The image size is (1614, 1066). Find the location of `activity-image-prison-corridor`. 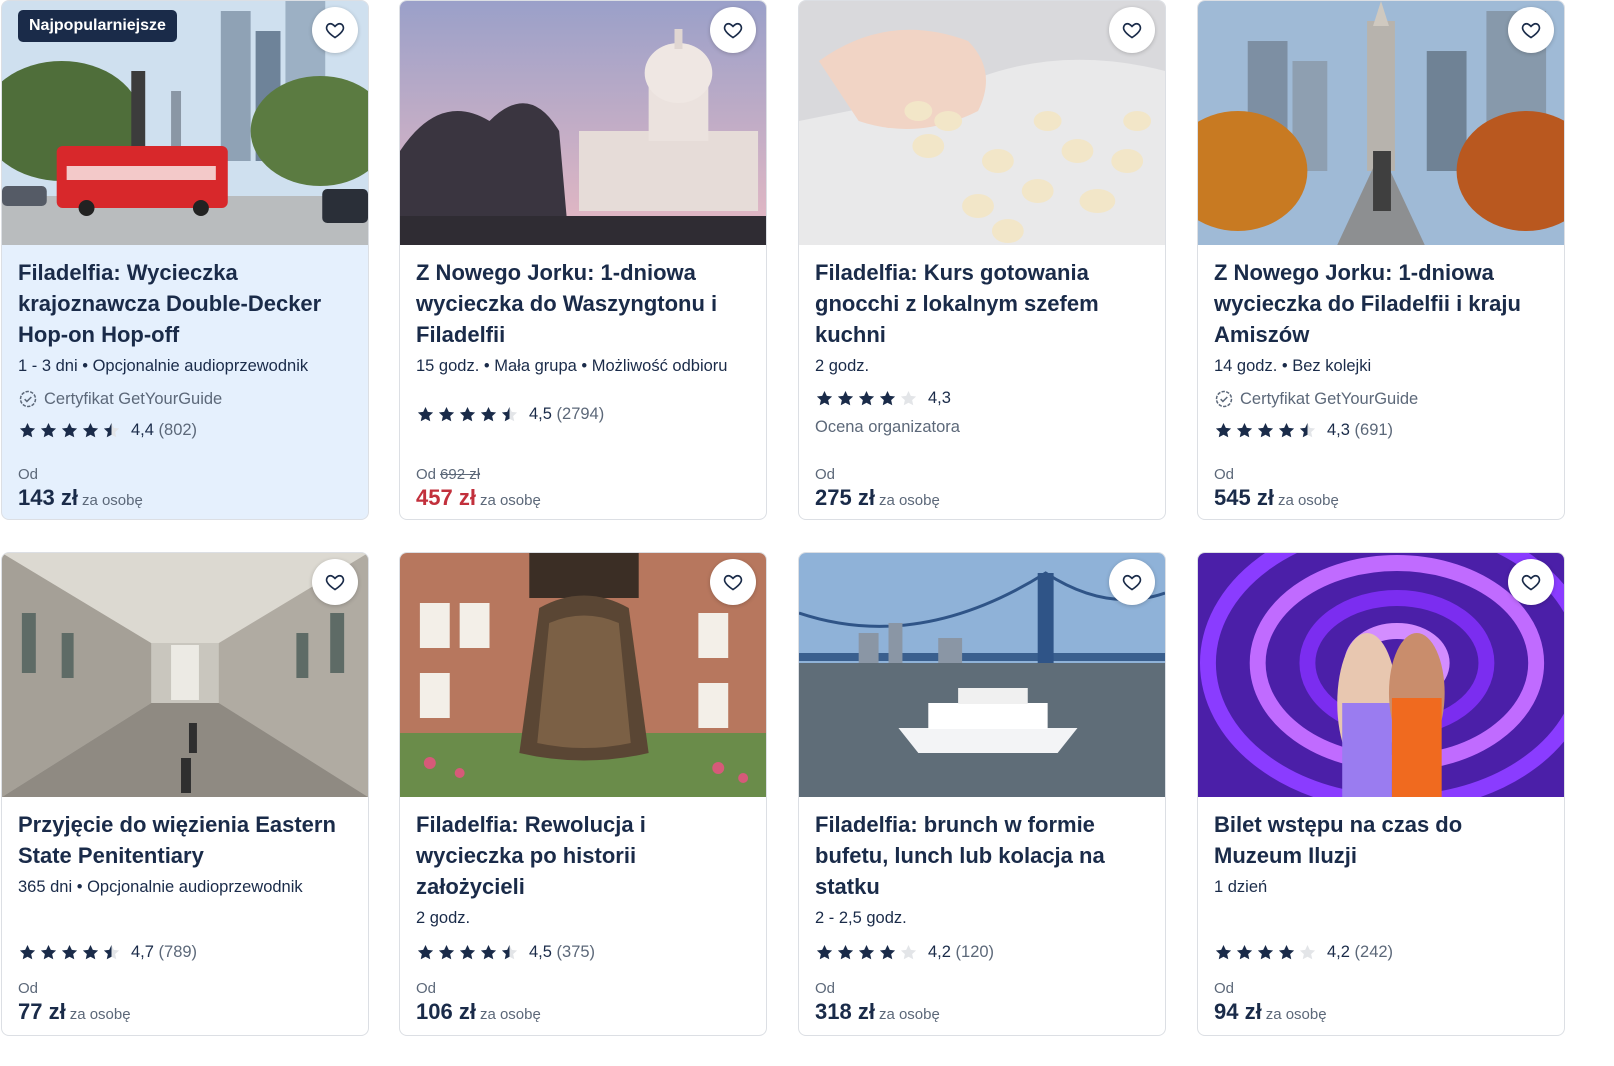

activity-image-prison-corridor is located at coordinates (185, 675).